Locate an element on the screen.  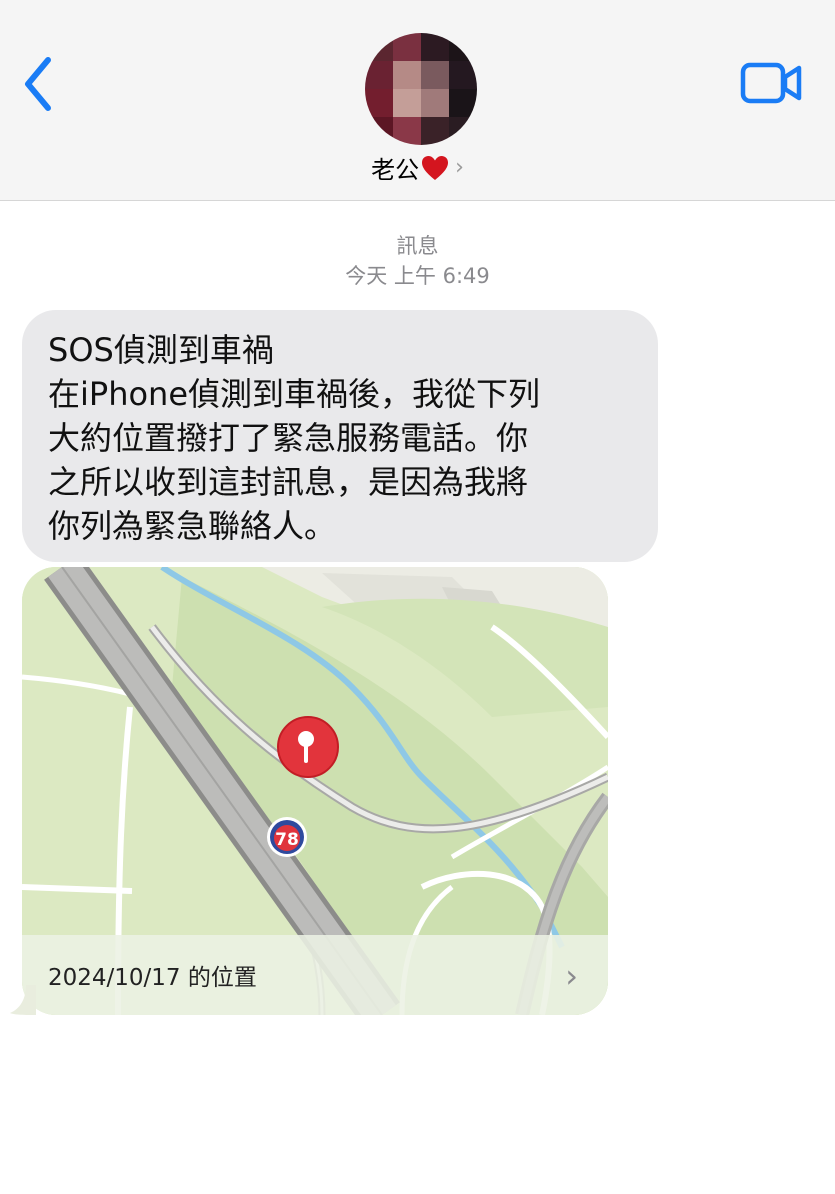
location-caption: 2024/10/17 的位置 is located at coordinates (152, 978).